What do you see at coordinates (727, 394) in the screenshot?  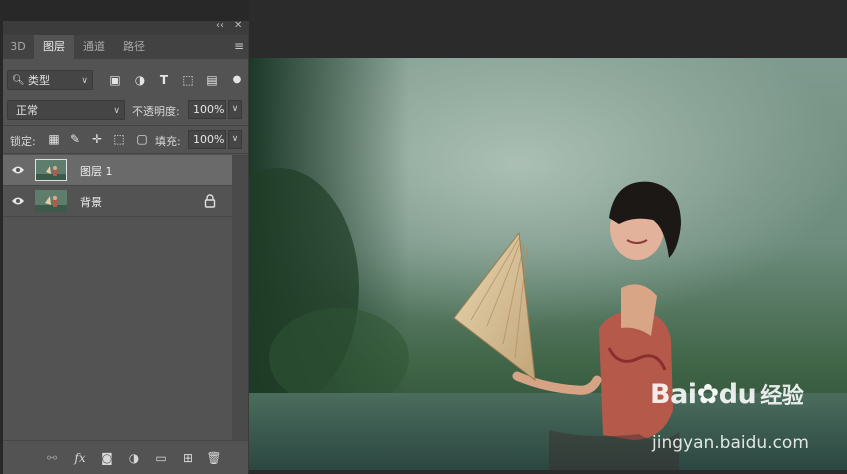 I see `watermark-brand: Bai✿du 经验` at bounding box center [727, 394].